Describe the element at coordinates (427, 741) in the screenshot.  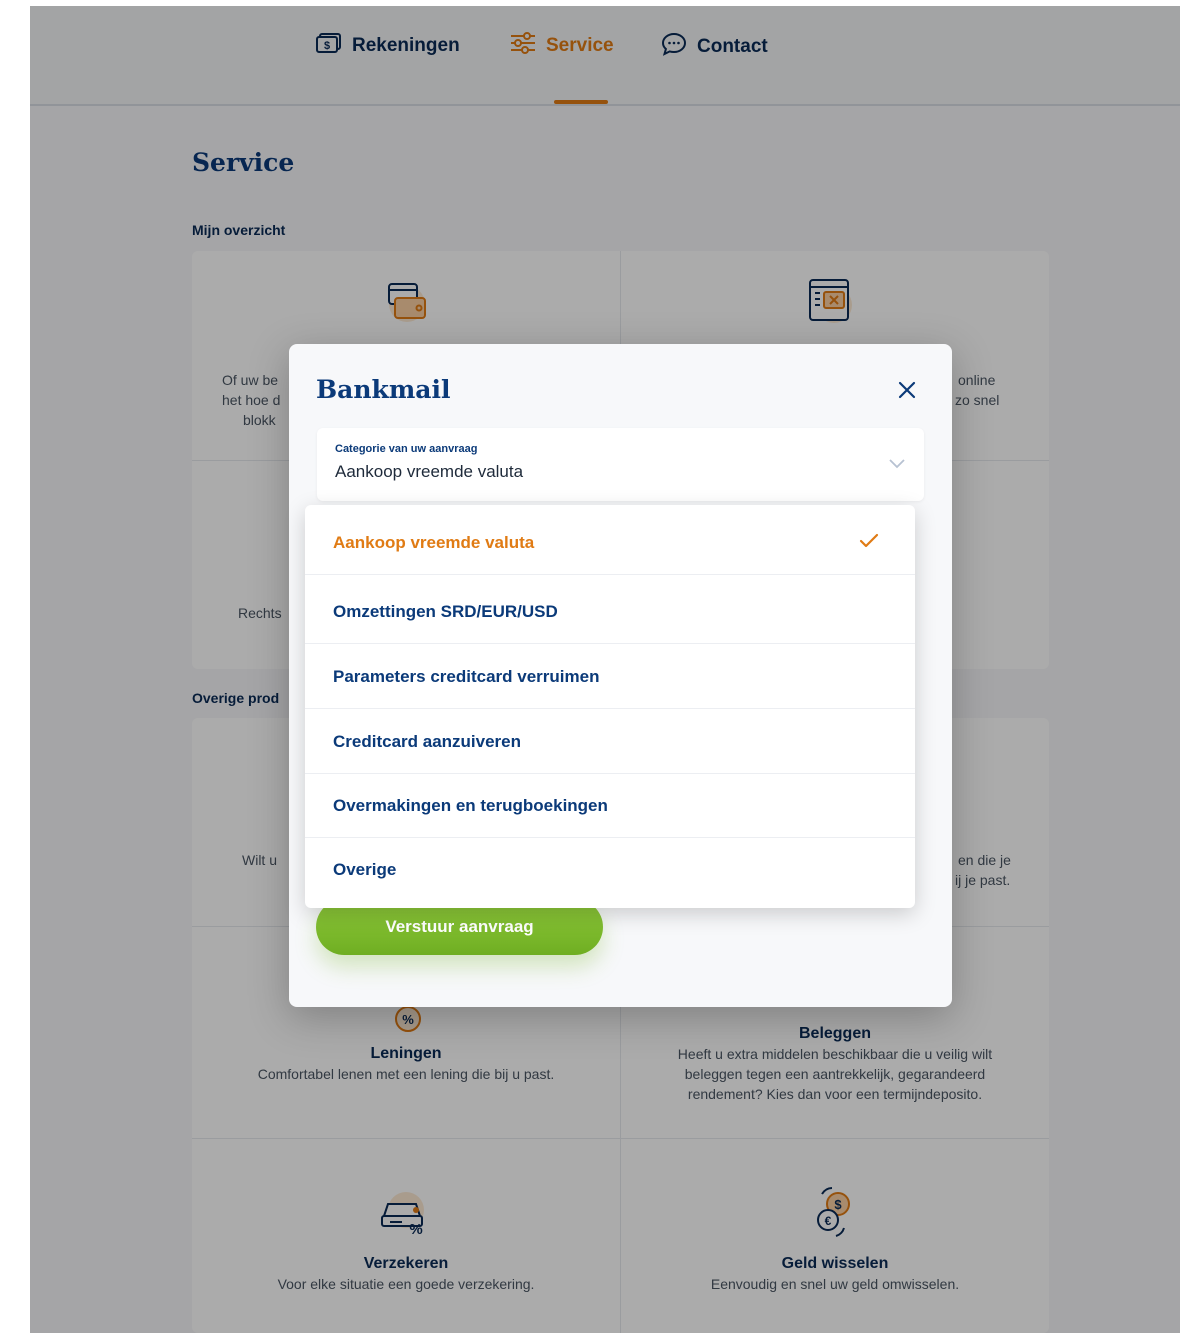
I see `option-label: Creditcard aanzuiveren` at that location.